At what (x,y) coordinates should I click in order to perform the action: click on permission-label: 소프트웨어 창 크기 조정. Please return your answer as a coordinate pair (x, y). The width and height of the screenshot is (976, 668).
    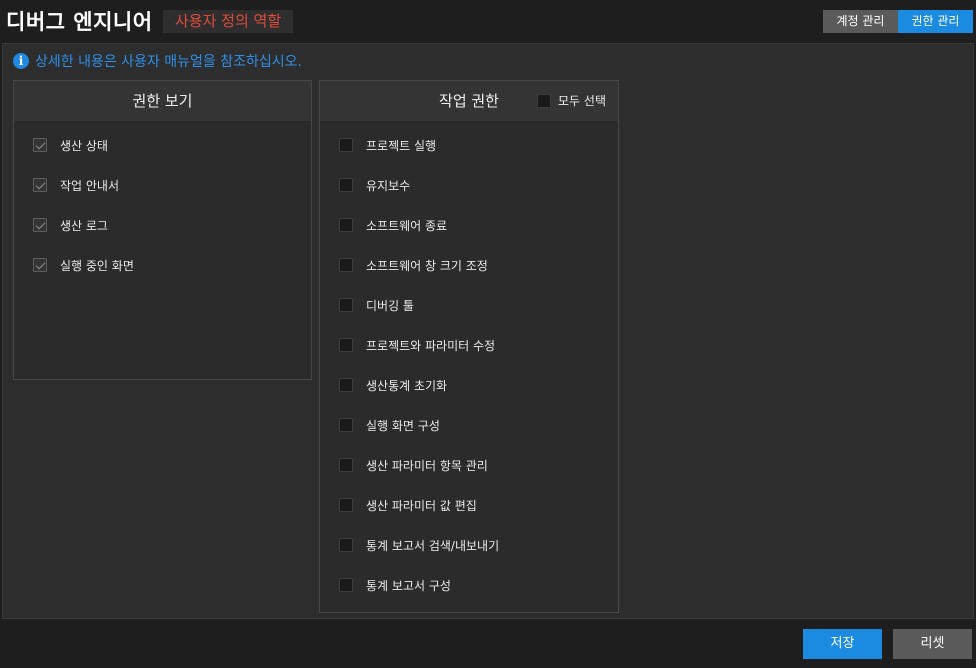
    Looking at the image, I should click on (427, 265).